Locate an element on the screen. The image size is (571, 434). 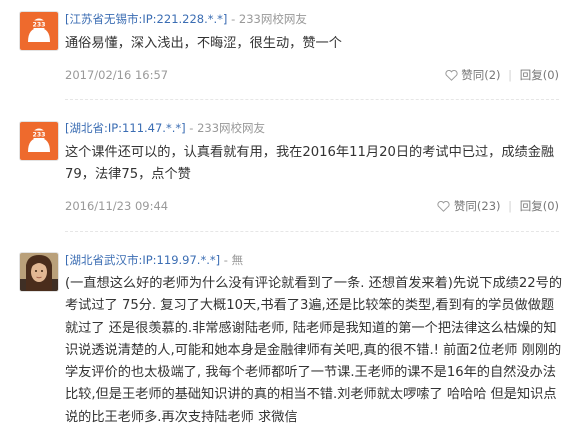
portrait-avatar-icon is located at coordinates (39, 272).